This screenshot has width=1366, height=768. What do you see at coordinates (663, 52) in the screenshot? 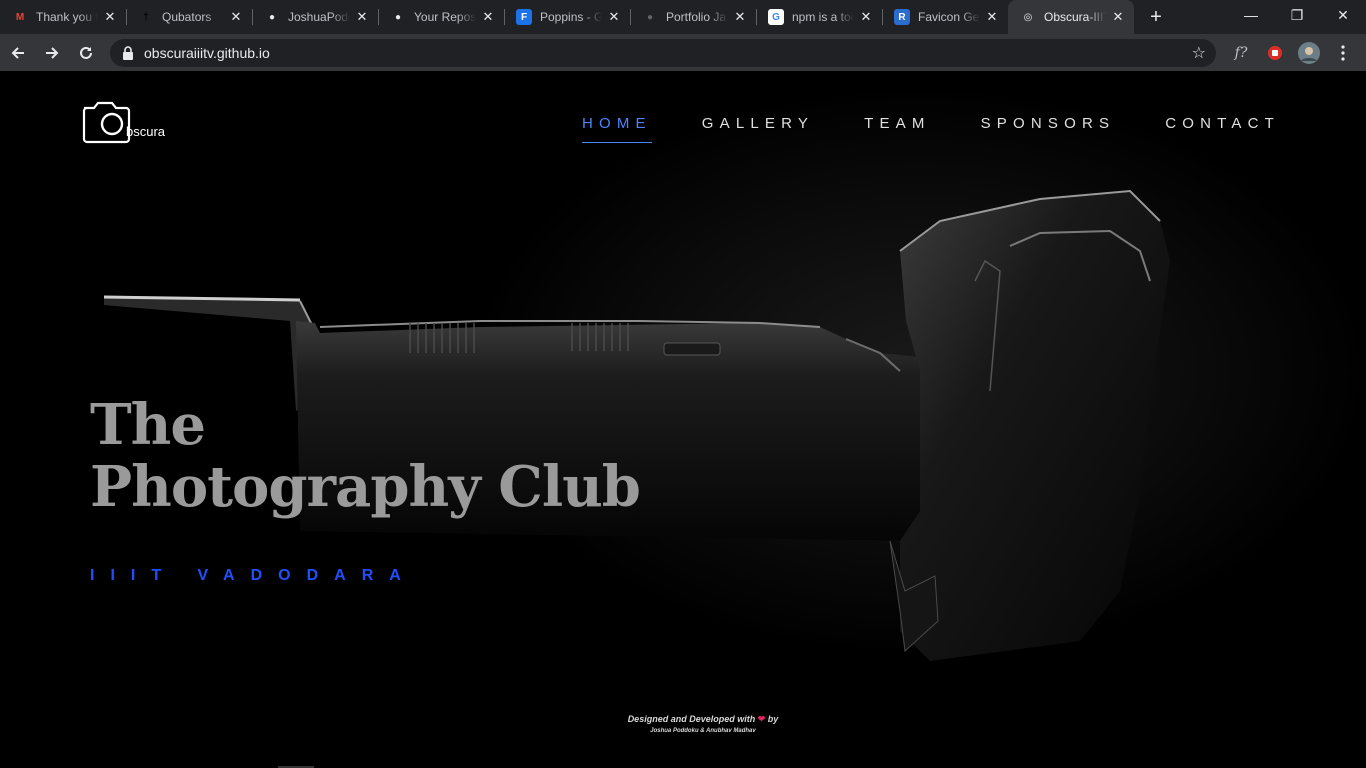
I see `address-bar: obscuraiiitv.github.io ☆` at bounding box center [663, 52].